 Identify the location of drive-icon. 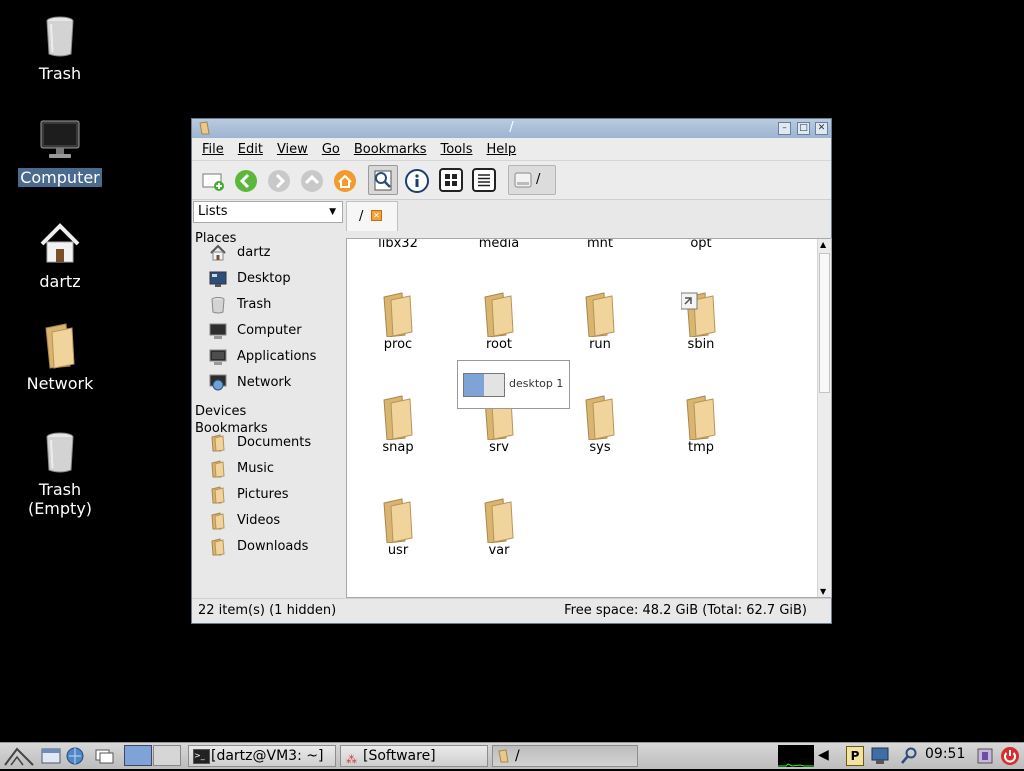
(523, 182).